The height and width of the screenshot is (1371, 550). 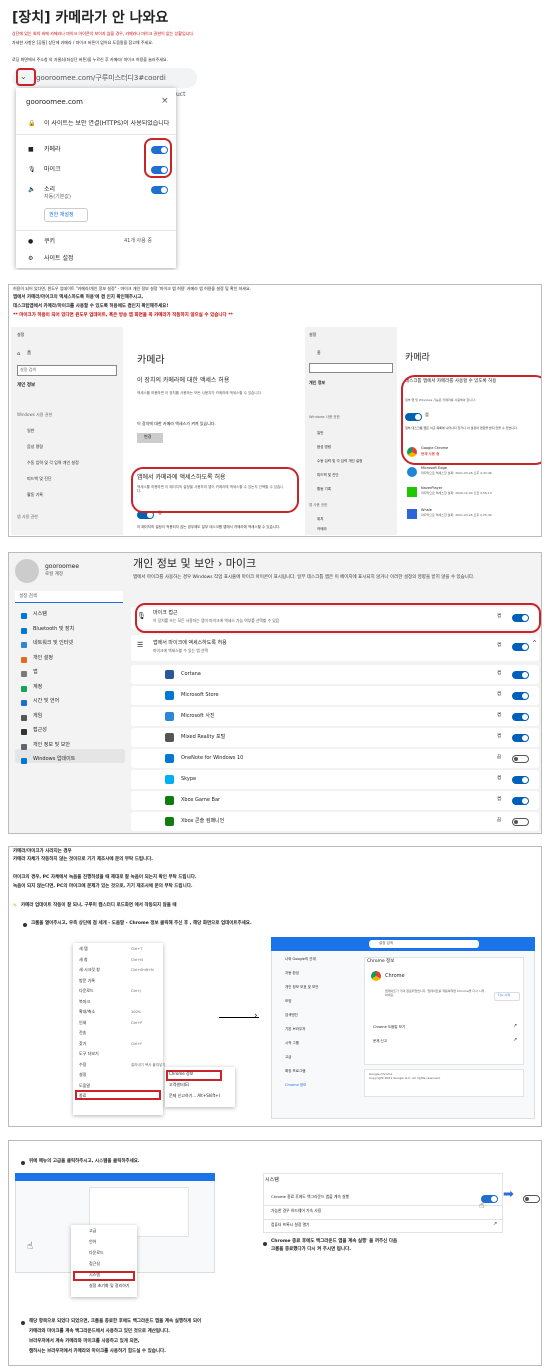 What do you see at coordinates (37, 716) in the screenshot?
I see `nav-item-7: 게임` at bounding box center [37, 716].